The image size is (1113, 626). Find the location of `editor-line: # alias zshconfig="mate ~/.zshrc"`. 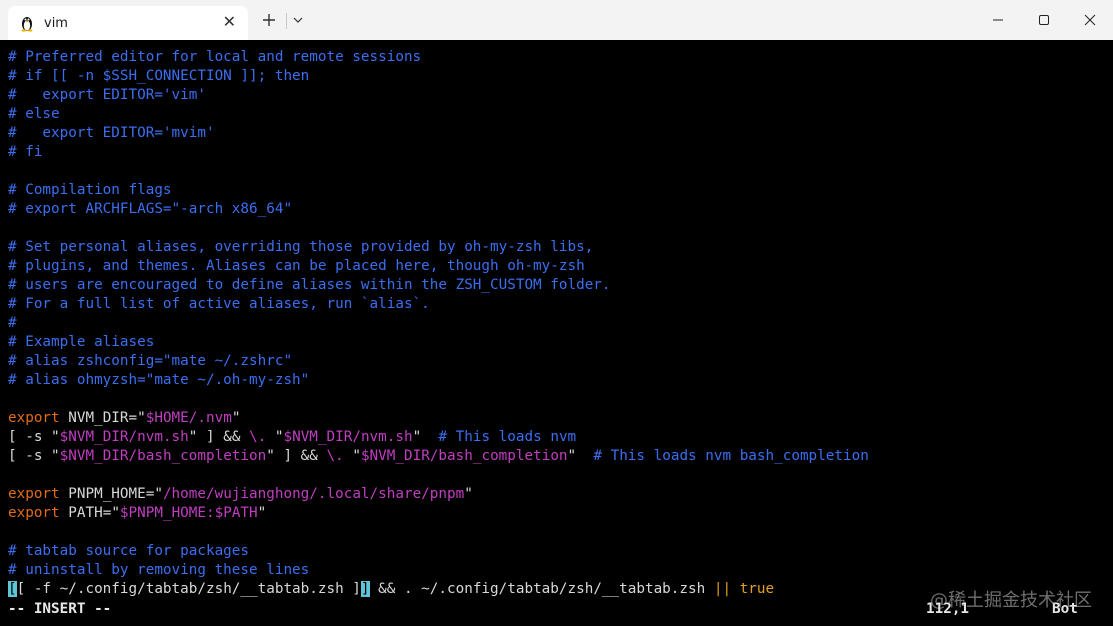

editor-line: # alias zshconfig="mate ~/.zshrc" is located at coordinates (150, 361).